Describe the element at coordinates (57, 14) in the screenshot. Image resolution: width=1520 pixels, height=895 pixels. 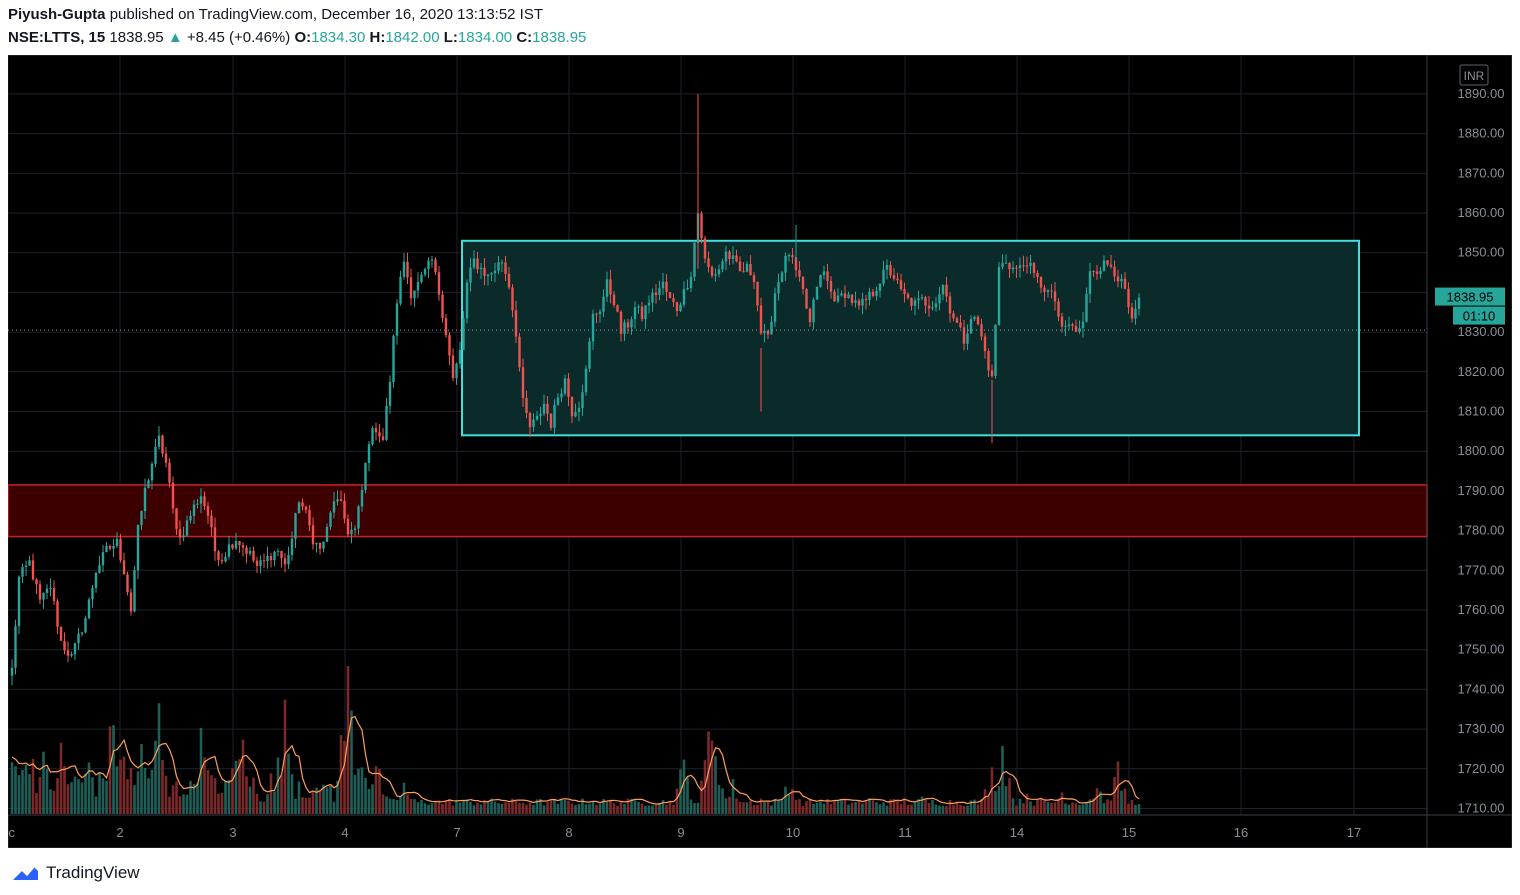
I see `author-name: Piyush-Gupta` at that location.